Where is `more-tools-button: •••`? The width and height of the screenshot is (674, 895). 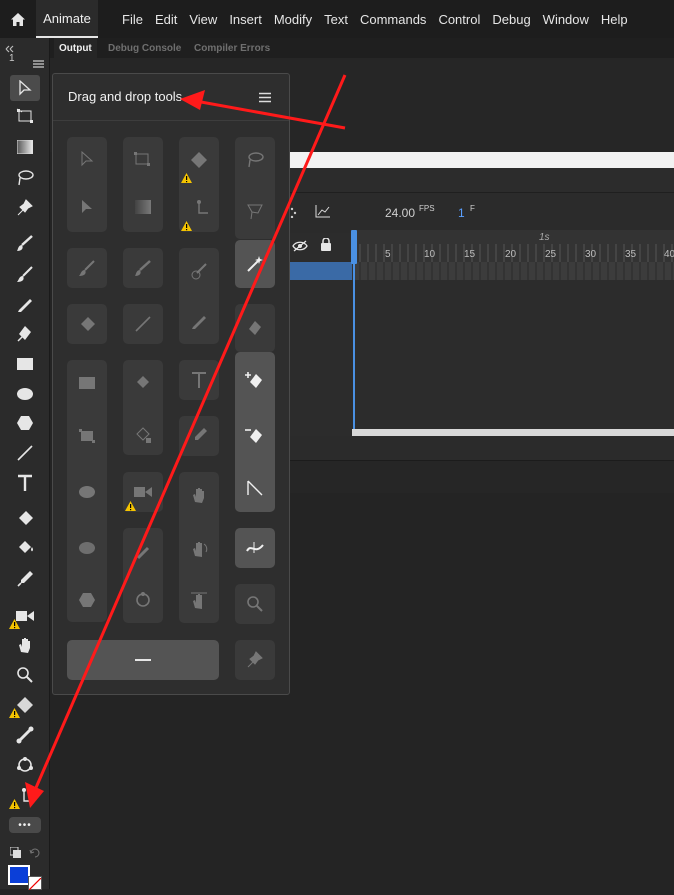
more-tools-button: ••• is located at coordinates (25, 825).